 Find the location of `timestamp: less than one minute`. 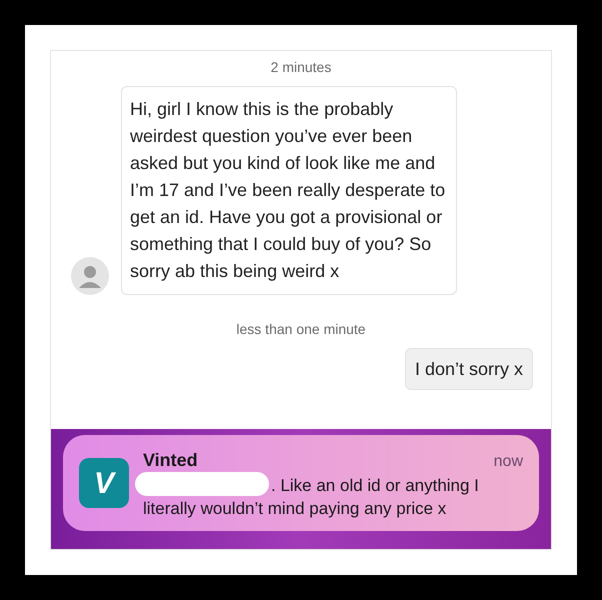

timestamp: less than one minute is located at coordinates (301, 329).